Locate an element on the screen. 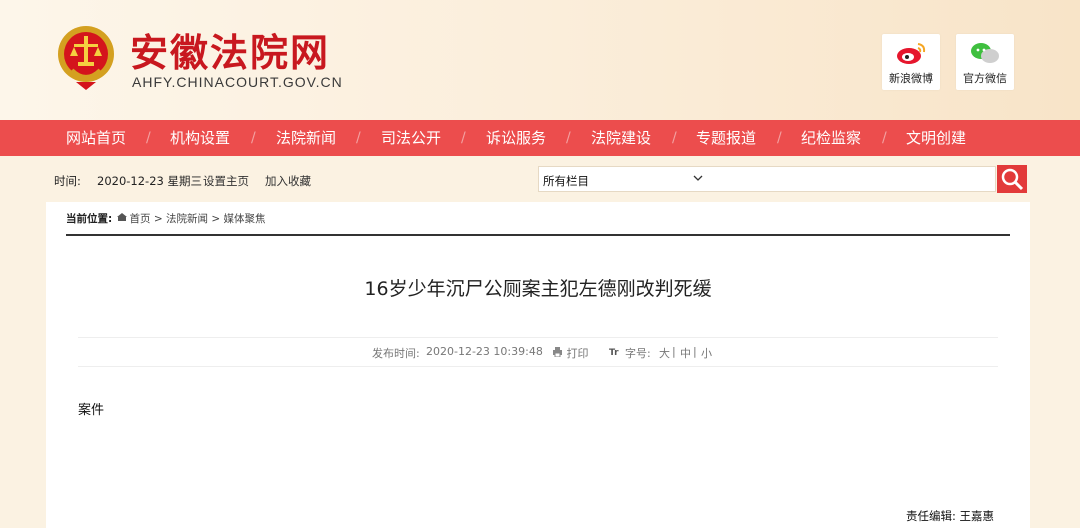  nav-item-litigation-service: 诉讼服务 is located at coordinates (516, 138).